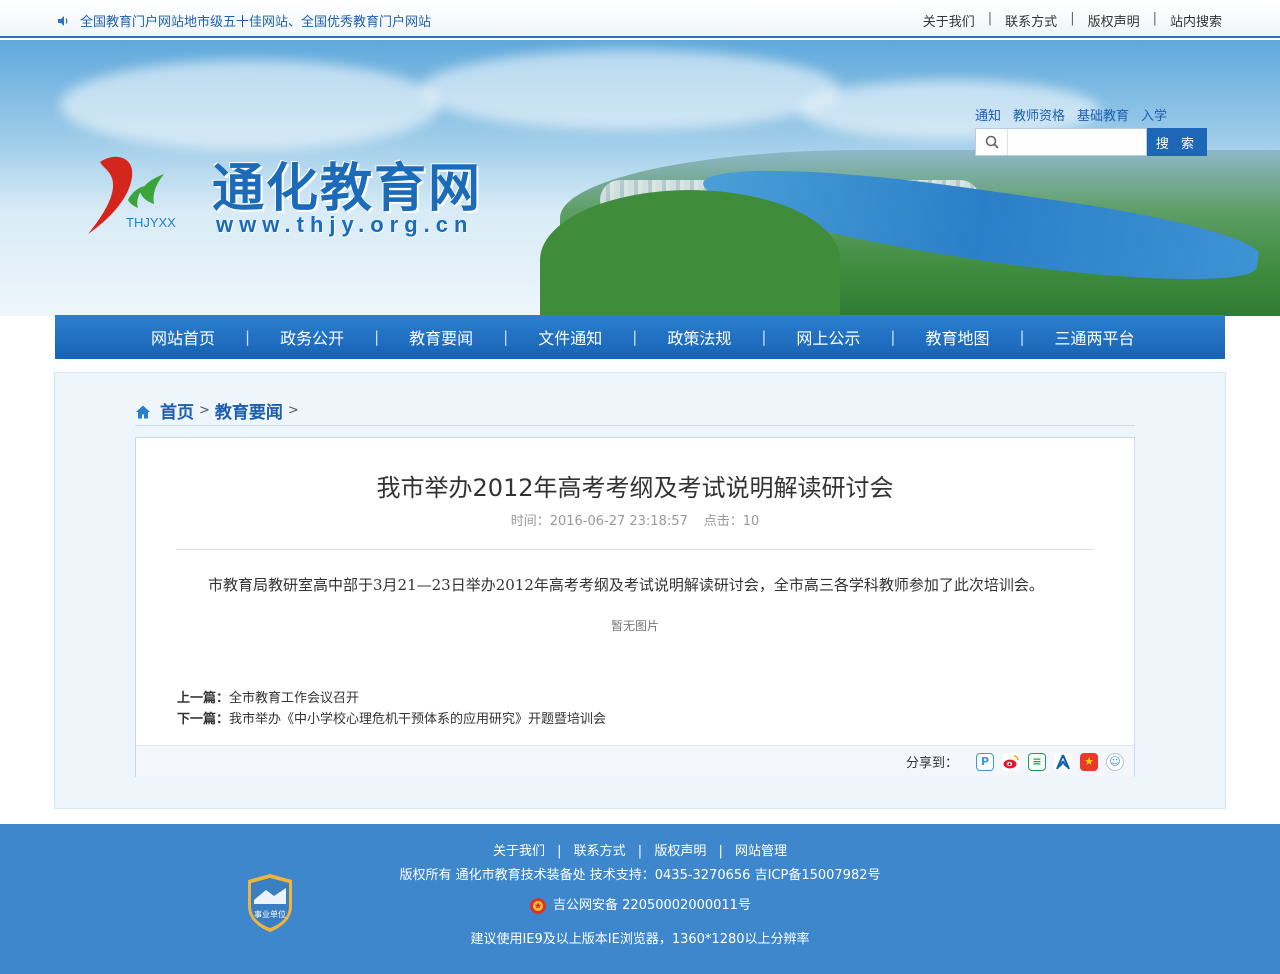  What do you see at coordinates (699, 337) in the screenshot?
I see `nav-item-policies: 政策法规` at bounding box center [699, 337].